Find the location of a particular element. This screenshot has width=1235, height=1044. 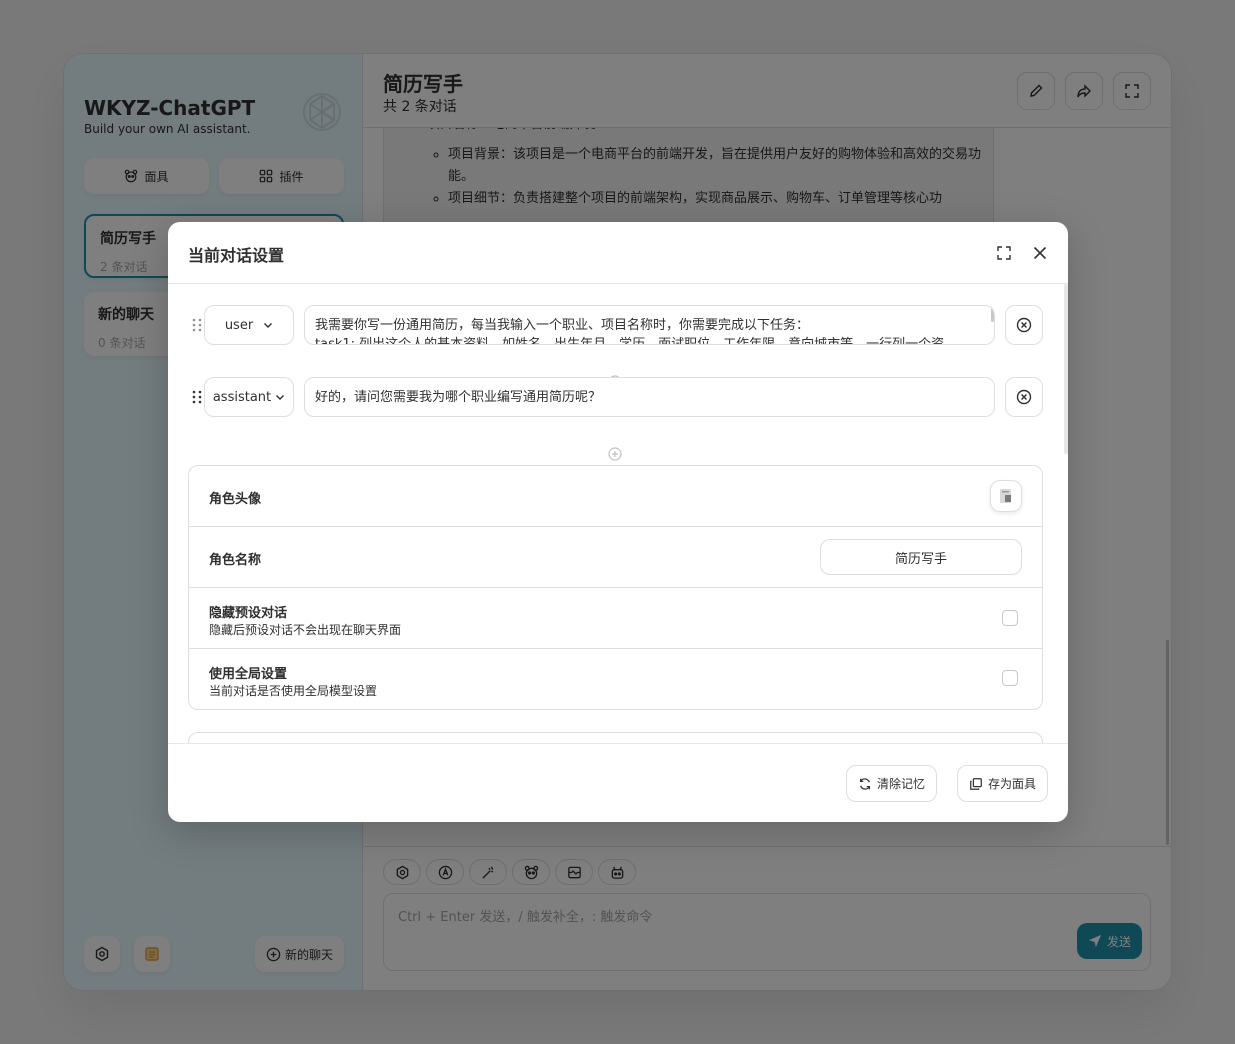

role-name-input: 简历写手 is located at coordinates (921, 557).